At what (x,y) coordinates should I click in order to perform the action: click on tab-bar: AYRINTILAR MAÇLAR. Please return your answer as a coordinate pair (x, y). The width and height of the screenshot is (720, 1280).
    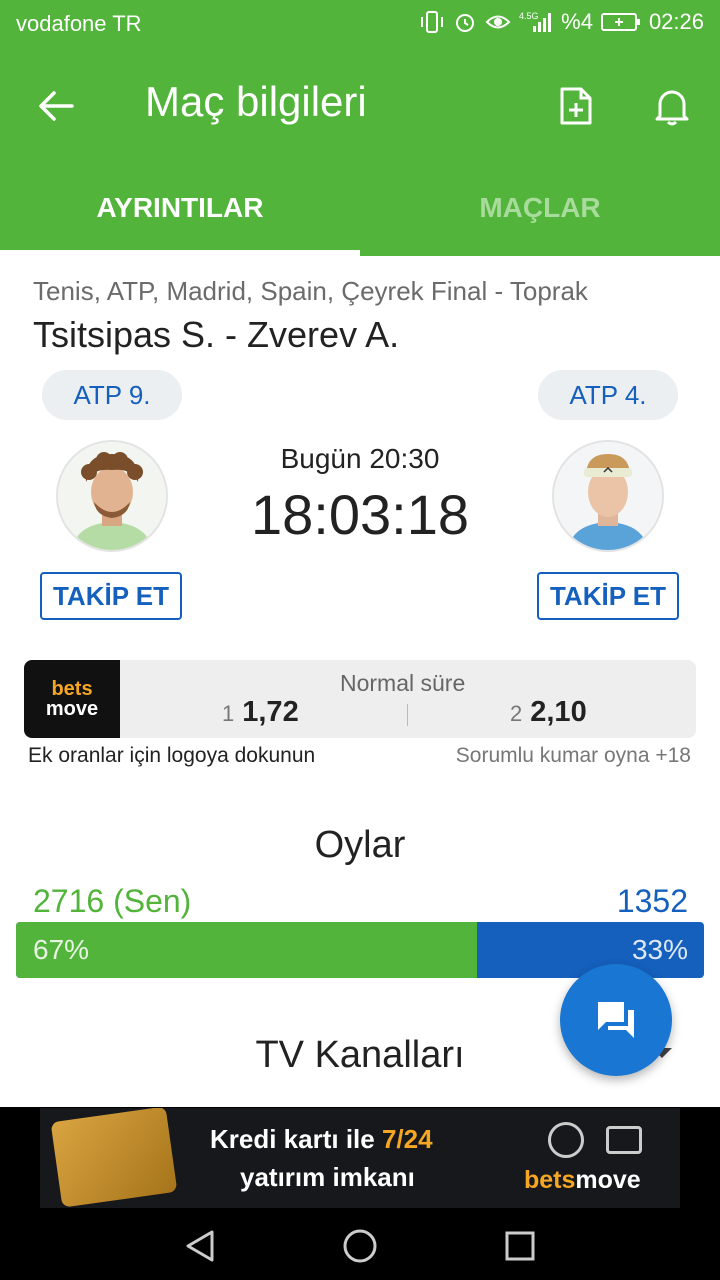
    Looking at the image, I should click on (360, 208).